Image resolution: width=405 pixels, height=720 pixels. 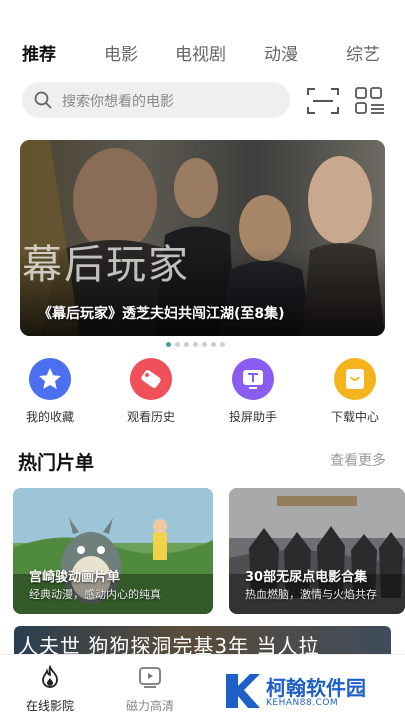 I want to click on watermark-logo: 柯翰软件园 KEHAN88.COM, so click(x=312, y=690).